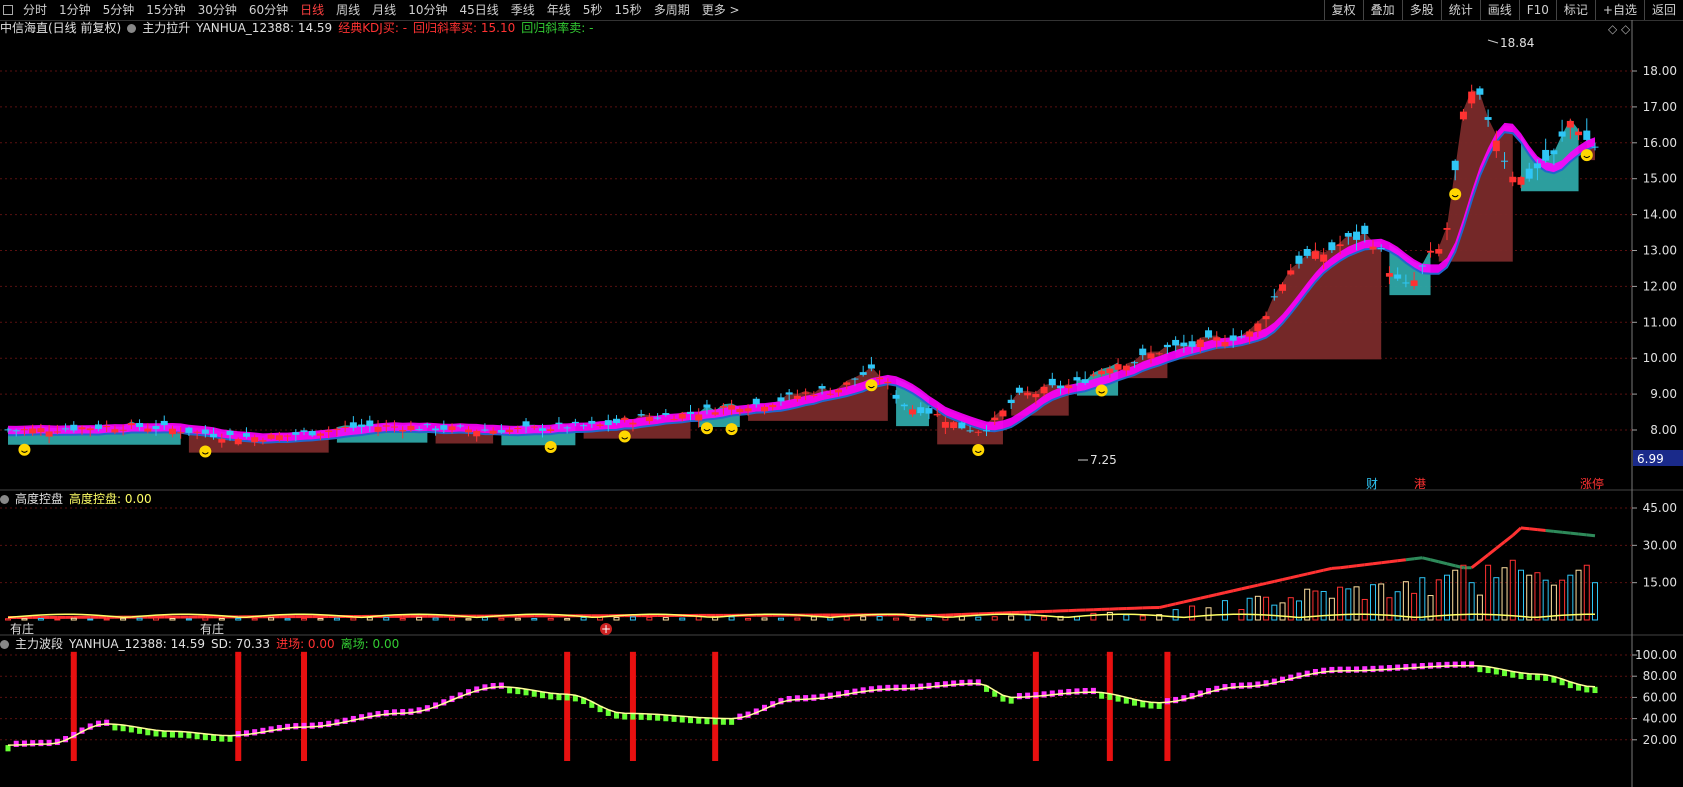 This screenshot has height=787, width=1683. Describe the element at coordinates (1660, 215) in the screenshot. I see `y-tick-label: 14.00` at that location.